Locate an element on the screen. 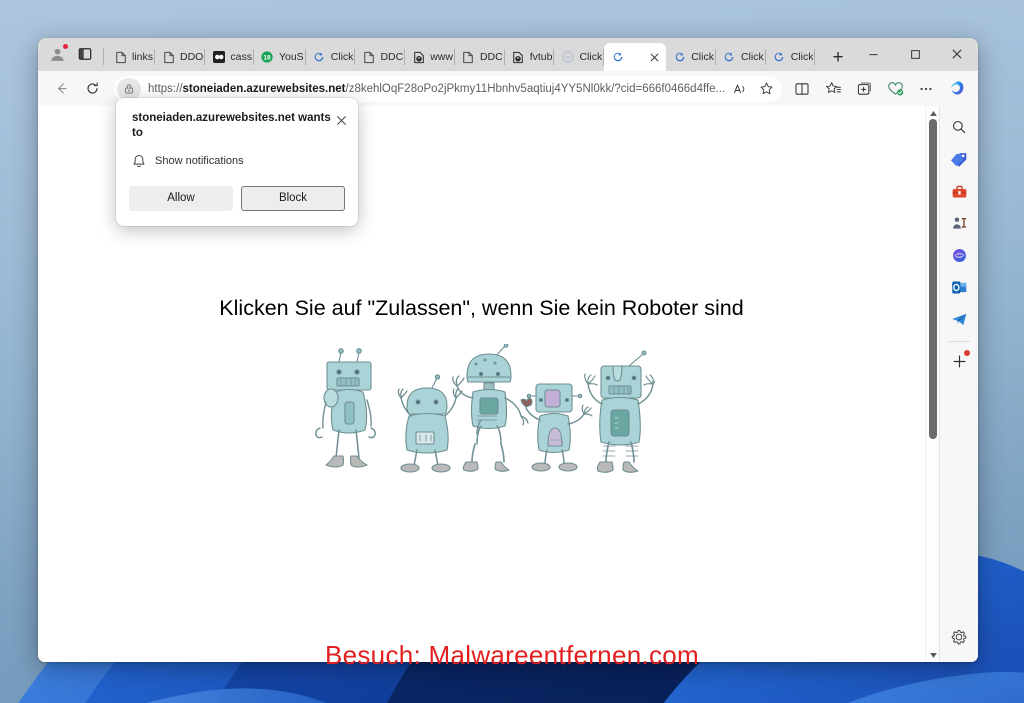 Image resolution: width=1024 pixels, height=703 pixels. dark-globe-icon is located at coordinates (518, 57).